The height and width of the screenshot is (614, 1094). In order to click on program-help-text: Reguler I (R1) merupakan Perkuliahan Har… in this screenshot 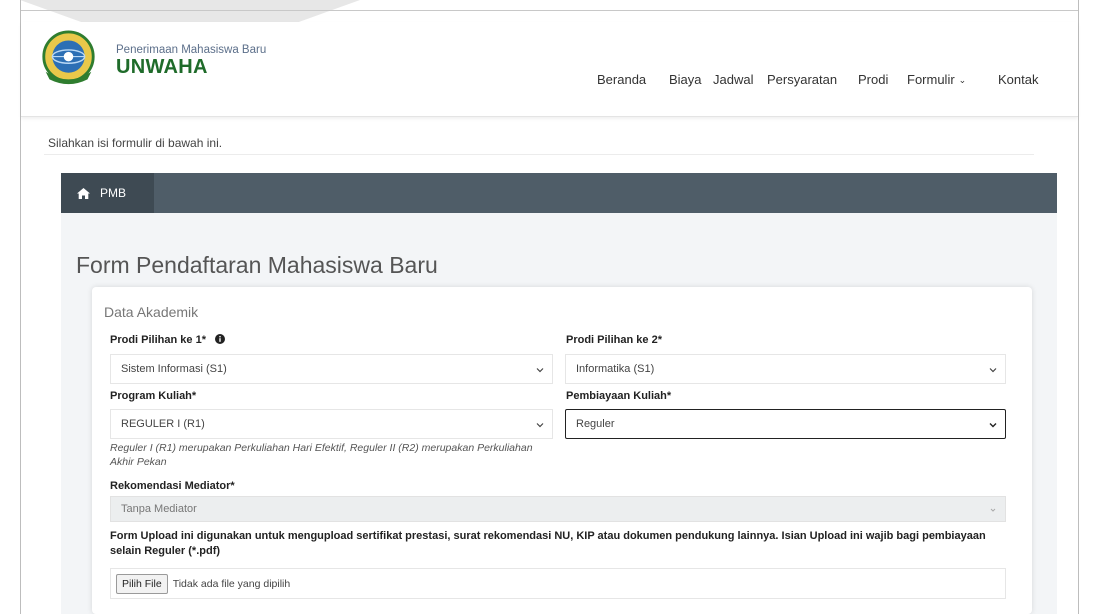, I will do `click(321, 455)`.